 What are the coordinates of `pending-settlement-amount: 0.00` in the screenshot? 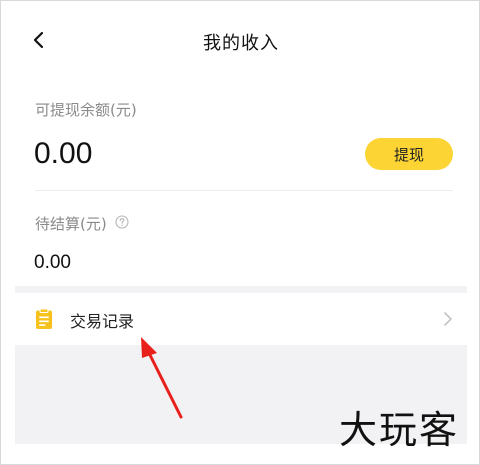 It's located at (52, 262).